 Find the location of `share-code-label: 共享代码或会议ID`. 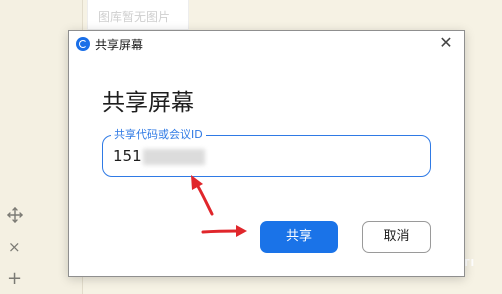

share-code-label: 共享代码或会议ID is located at coordinates (158, 135).